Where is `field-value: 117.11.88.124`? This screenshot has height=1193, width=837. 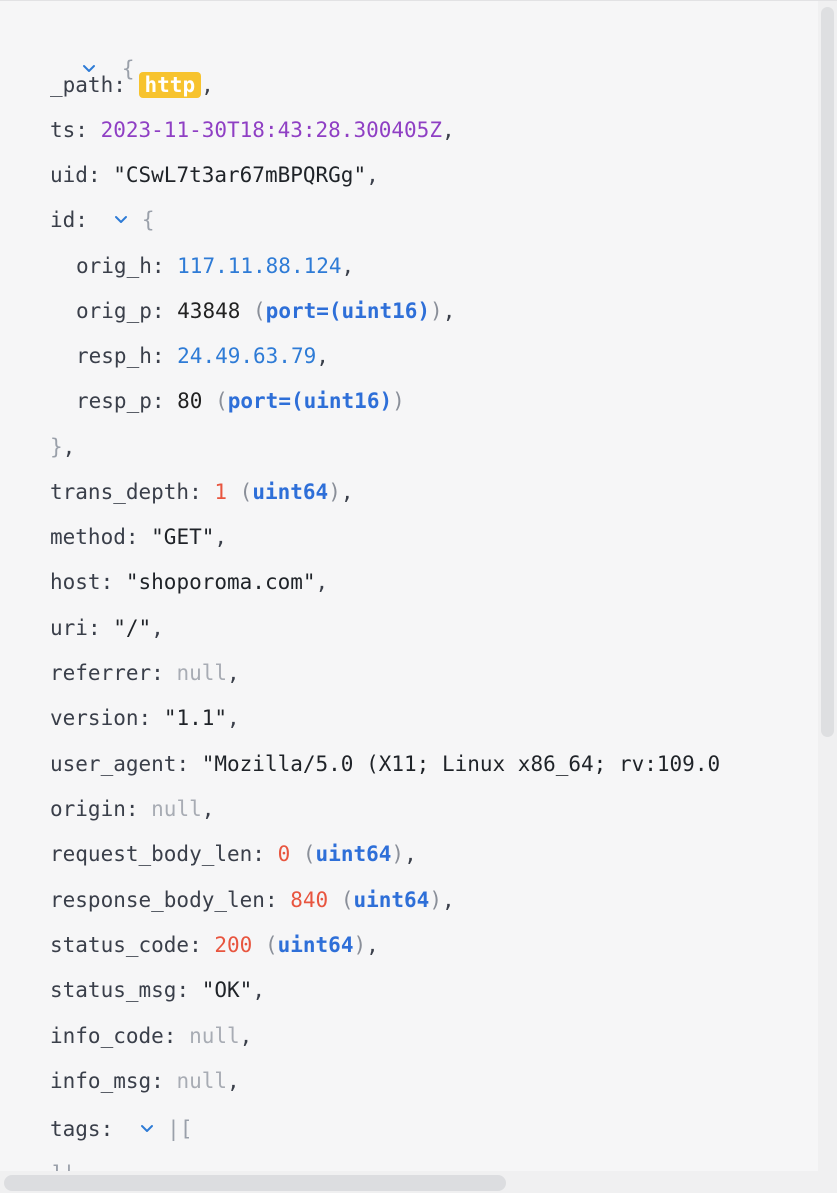 field-value: 117.11.88.124 is located at coordinates (259, 266).